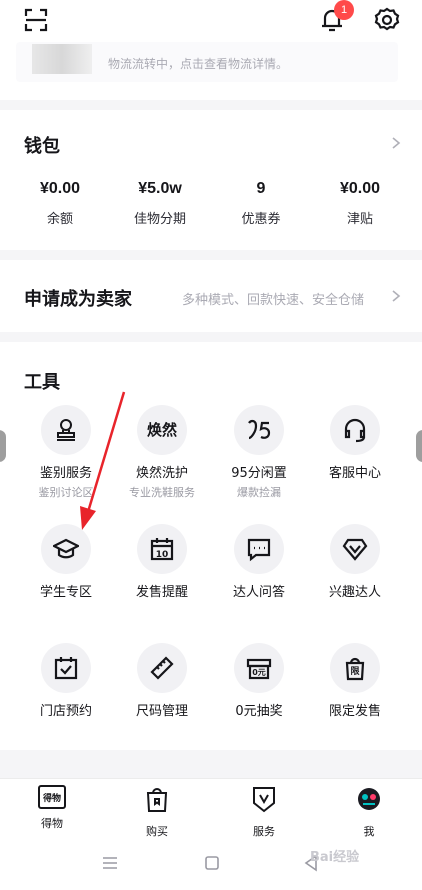 The width and height of the screenshot is (422, 890). I want to click on tool-label: 0元抽奖, so click(259, 711).